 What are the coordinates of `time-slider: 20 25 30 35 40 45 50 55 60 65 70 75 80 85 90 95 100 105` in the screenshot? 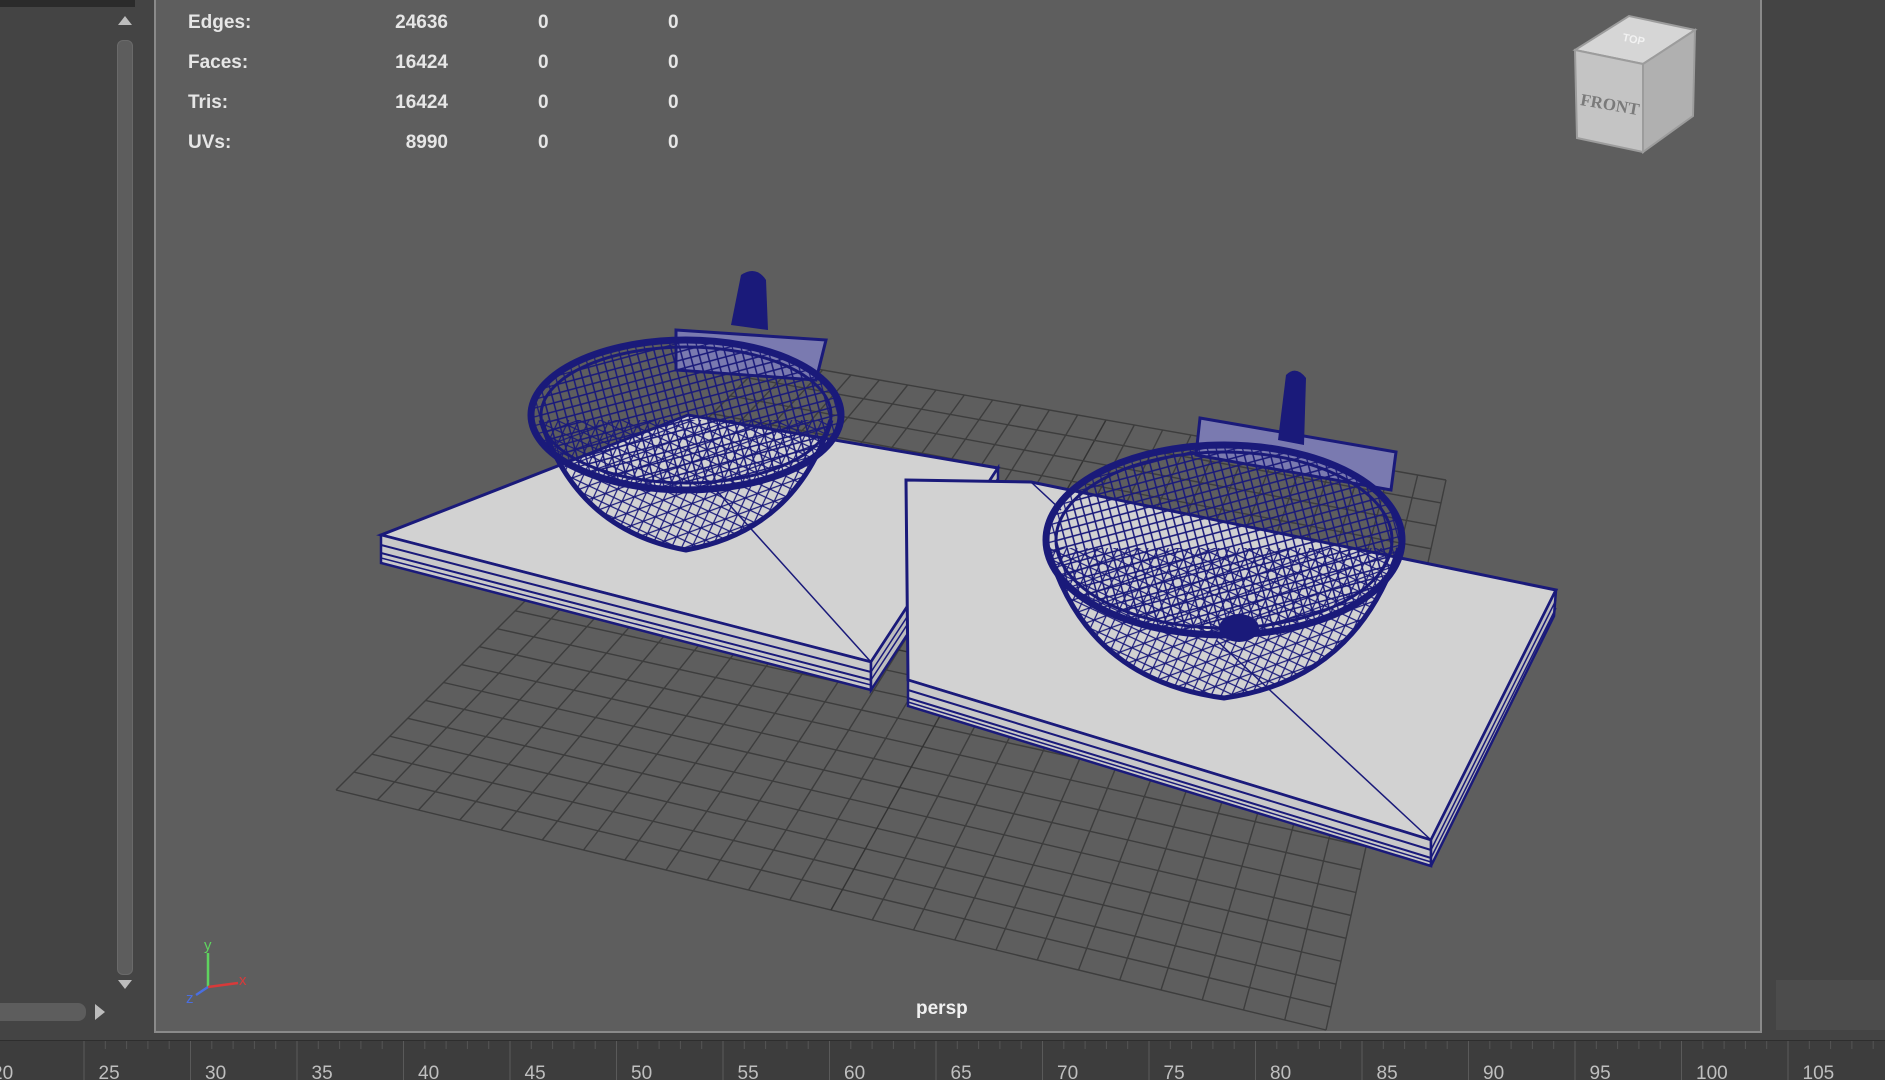 It's located at (942, 1060).